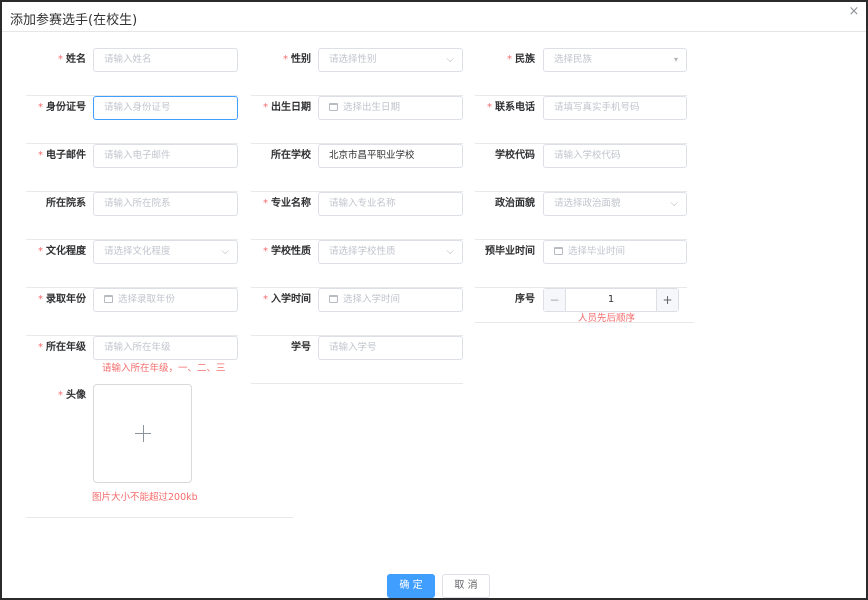 This screenshot has height=600, width=868. What do you see at coordinates (165, 348) in the screenshot?
I see `grade-input: 请输入所在年级` at bounding box center [165, 348].